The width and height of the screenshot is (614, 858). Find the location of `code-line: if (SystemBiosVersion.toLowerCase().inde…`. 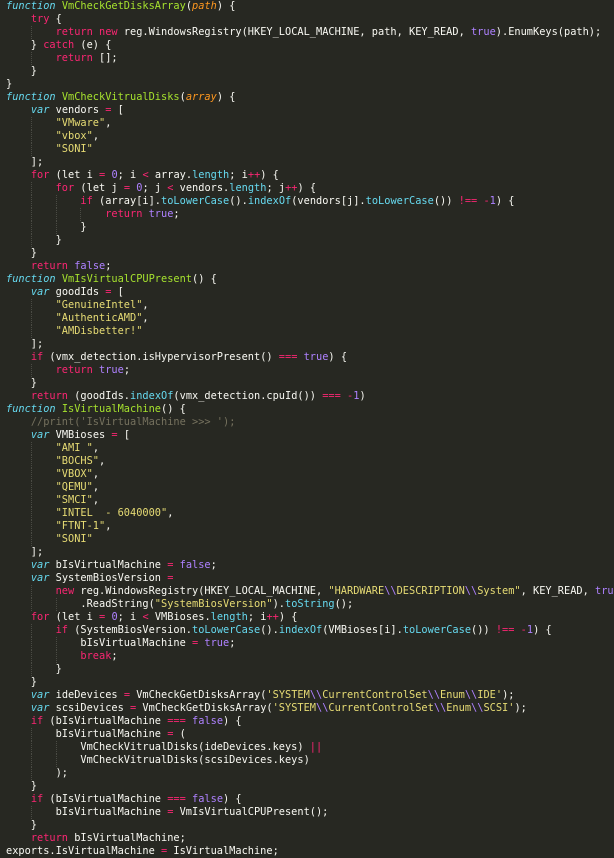

code-line: if (SystemBiosVersion.toLowerCase().inde… is located at coordinates (307, 630).